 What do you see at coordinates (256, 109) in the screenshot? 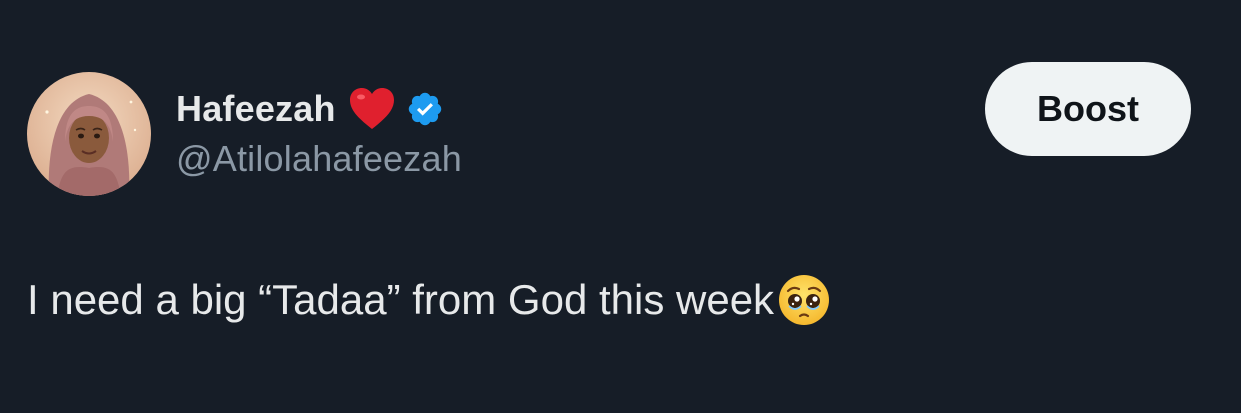
I see `author-display-name: Hafeezah` at bounding box center [256, 109].